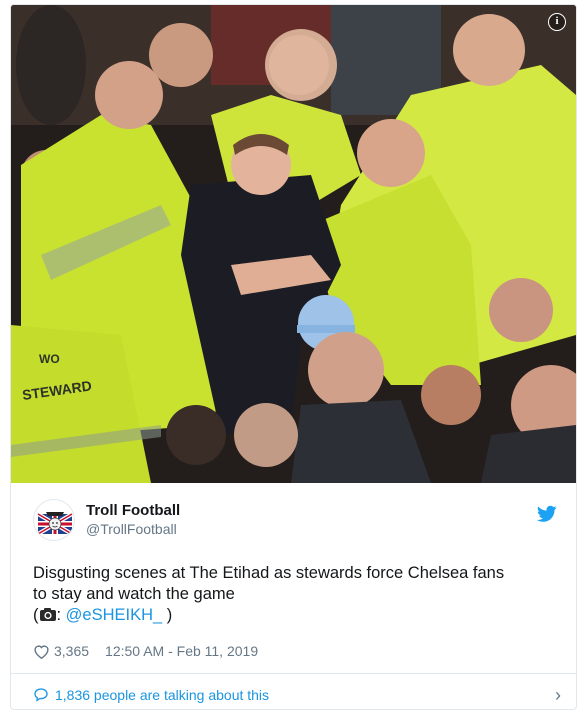 Image resolution: width=586 pixels, height=715 pixels. I want to click on conversation-link: 1,836 people are talking about this ›, so click(298, 695).